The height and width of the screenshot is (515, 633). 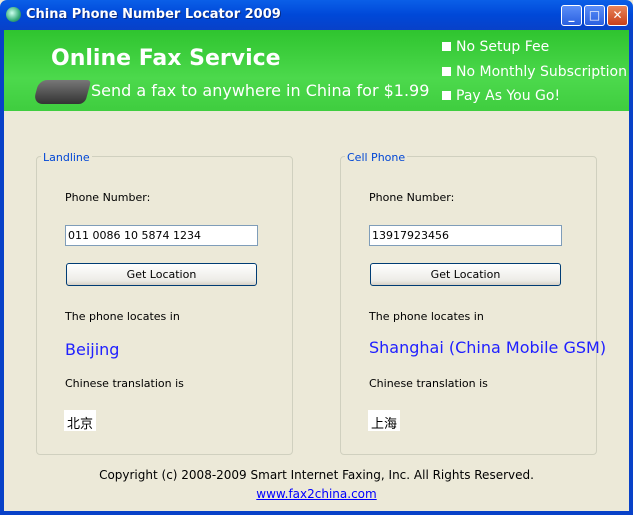 I want to click on landline-translation-label: Chinese translation is, so click(x=124, y=383).